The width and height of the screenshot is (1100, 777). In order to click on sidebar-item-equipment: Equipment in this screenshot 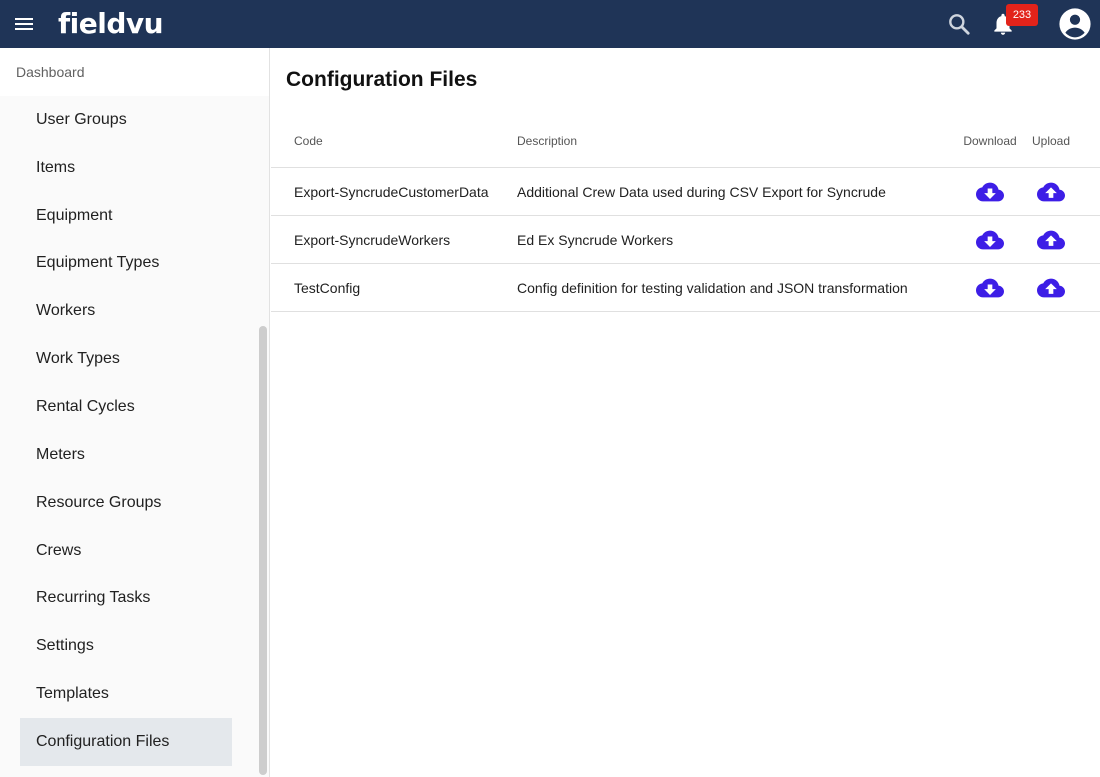, I will do `click(126, 216)`.